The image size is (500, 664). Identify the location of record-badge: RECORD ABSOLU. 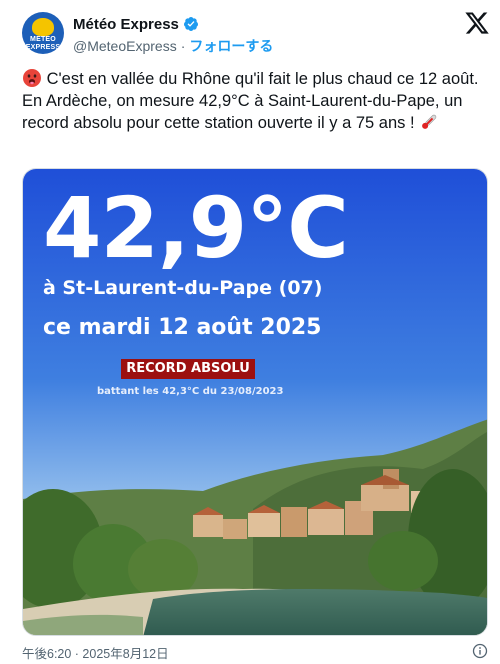
(188, 369).